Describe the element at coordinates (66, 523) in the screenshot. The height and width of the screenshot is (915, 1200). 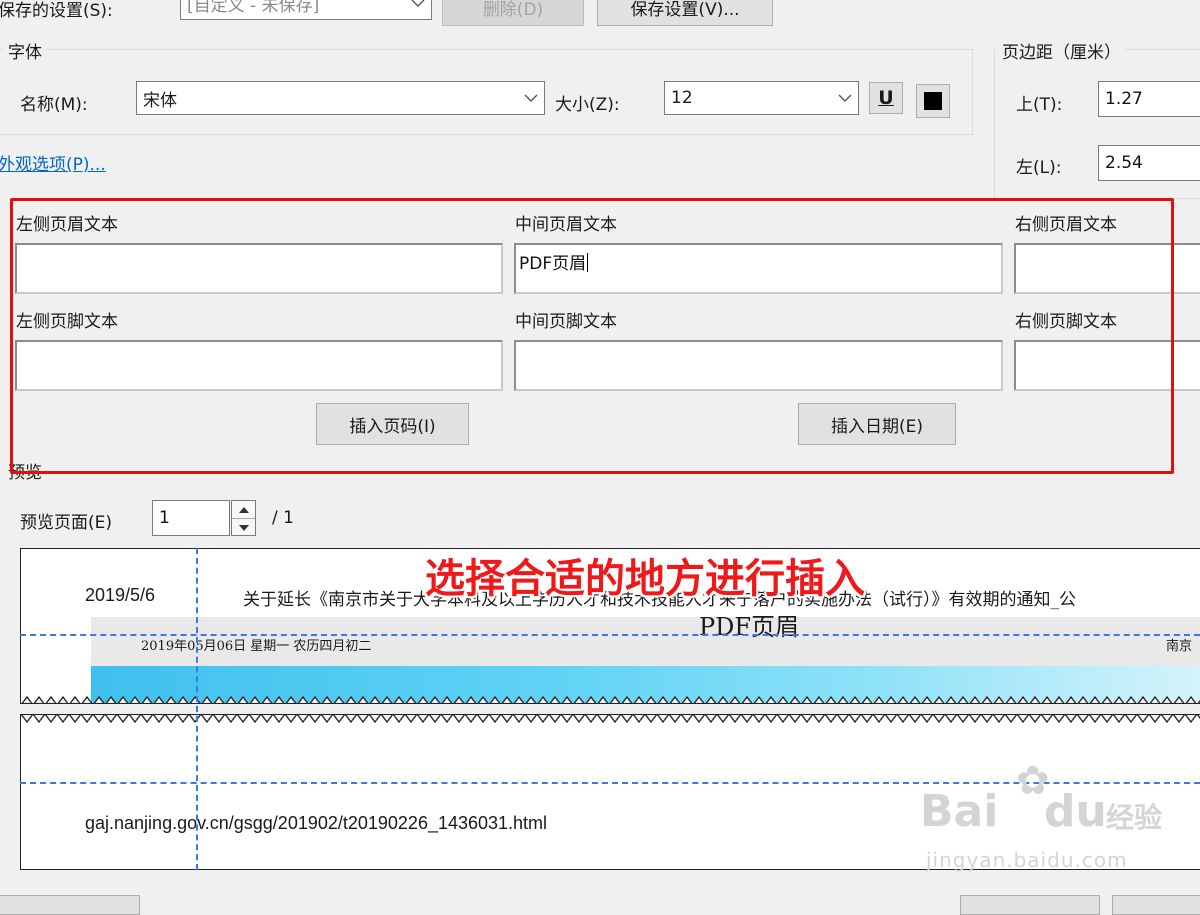
I see `preview-page-label: 预览页面(E)` at that location.